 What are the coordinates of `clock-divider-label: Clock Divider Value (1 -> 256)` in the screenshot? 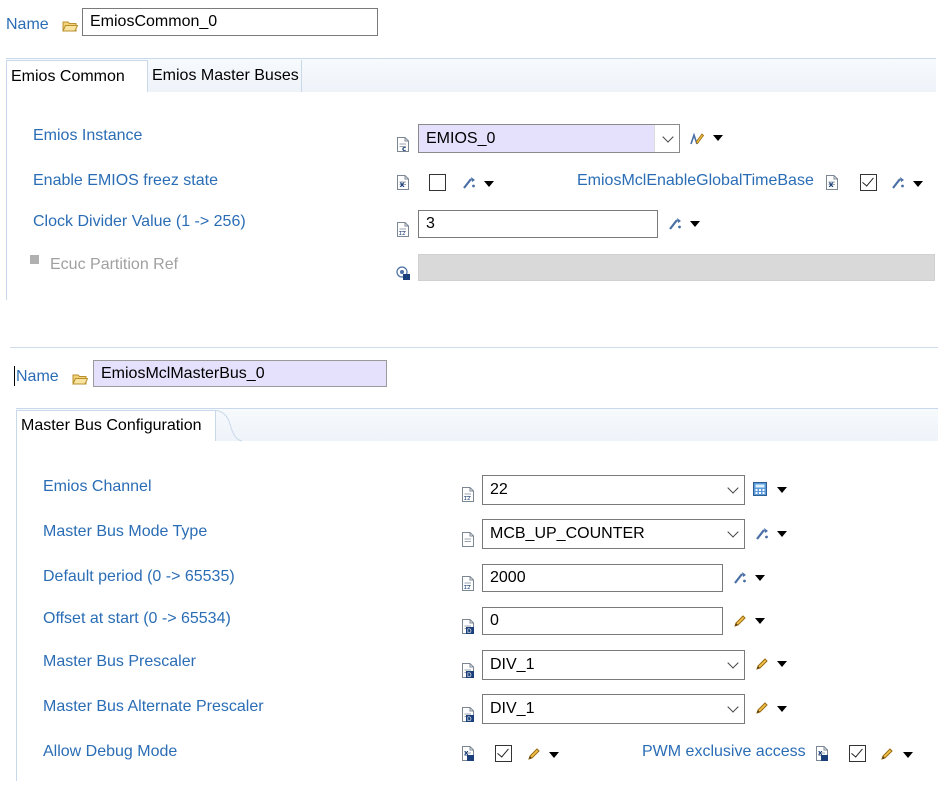 It's located at (139, 221).